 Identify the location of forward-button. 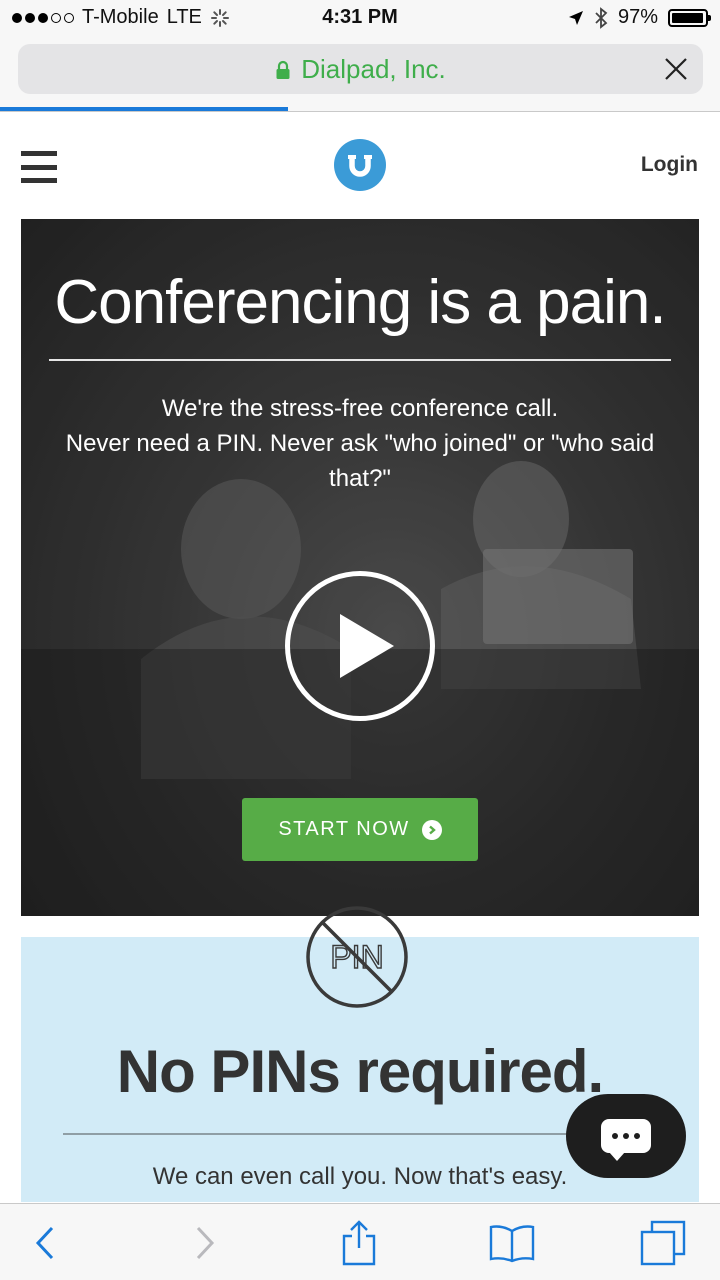
(205, 1243).